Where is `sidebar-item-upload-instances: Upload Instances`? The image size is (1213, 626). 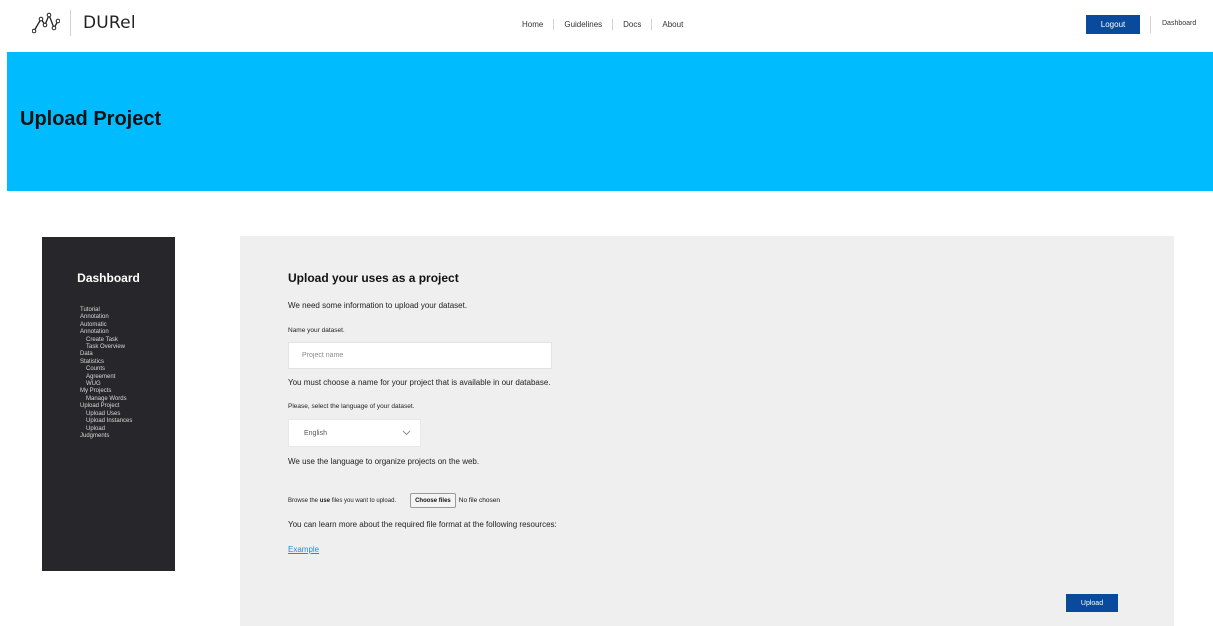 sidebar-item-upload-instances: Upload Instances is located at coordinates (106, 421).